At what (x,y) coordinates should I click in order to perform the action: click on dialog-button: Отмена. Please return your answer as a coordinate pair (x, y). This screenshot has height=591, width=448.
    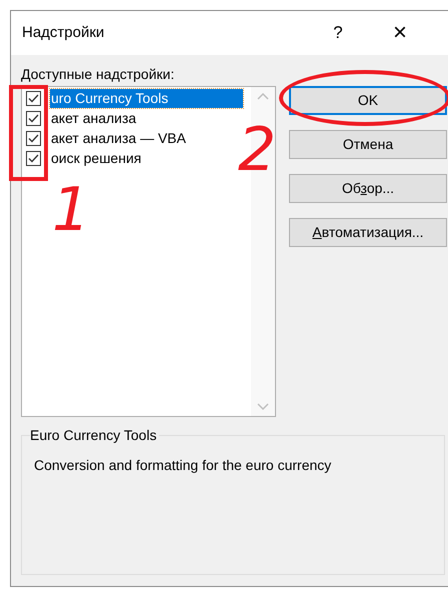
    Looking at the image, I should click on (368, 144).